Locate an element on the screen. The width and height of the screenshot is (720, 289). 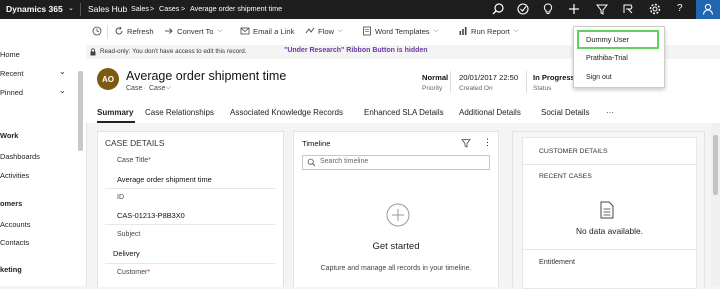
gear-icon is located at coordinates (655, 9).